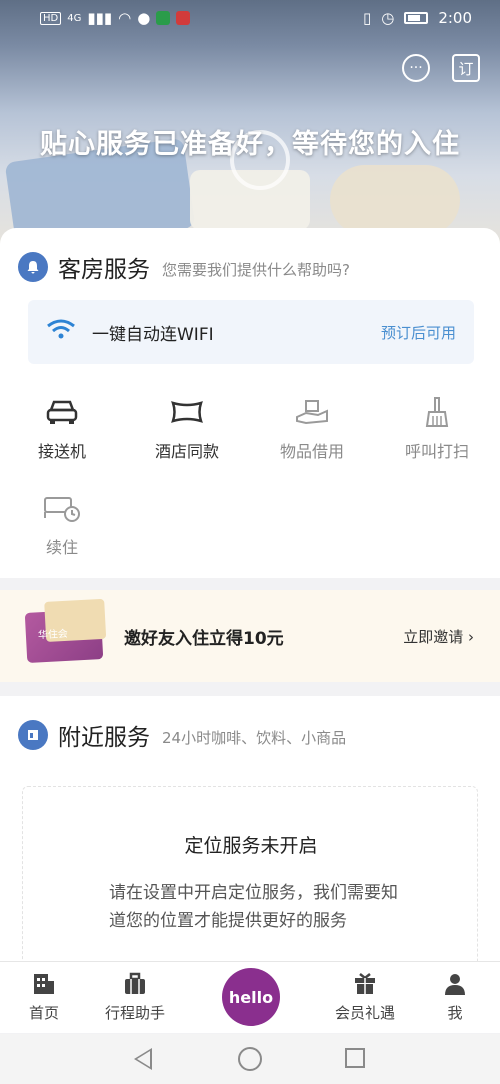  Describe the element at coordinates (250, 144) in the screenshot. I see `hero-title: 贴心服务已准备好，等待您的入住` at that location.